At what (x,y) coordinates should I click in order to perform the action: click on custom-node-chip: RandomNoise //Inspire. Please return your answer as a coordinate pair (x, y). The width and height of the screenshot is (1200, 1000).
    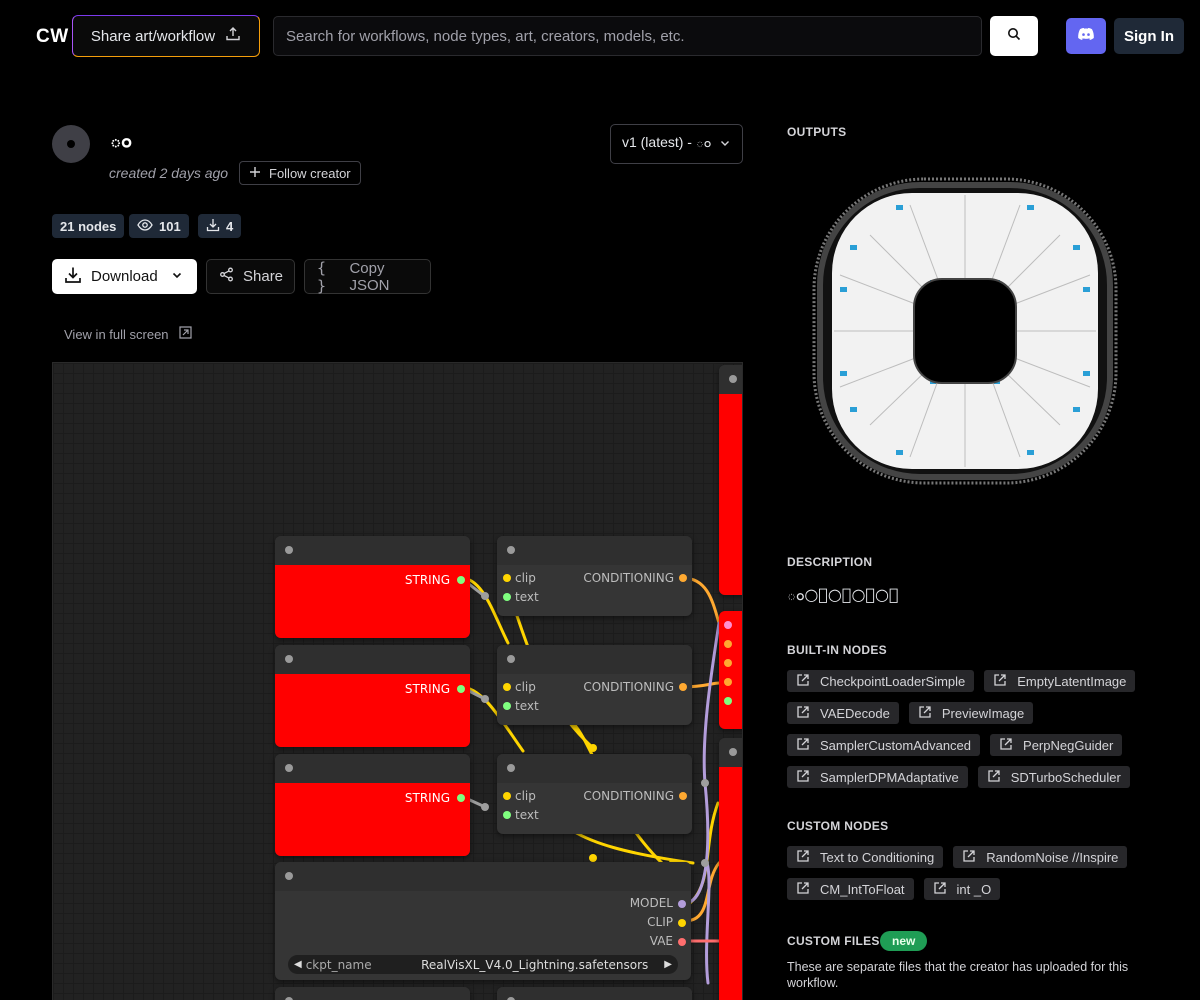
    Looking at the image, I should click on (1040, 857).